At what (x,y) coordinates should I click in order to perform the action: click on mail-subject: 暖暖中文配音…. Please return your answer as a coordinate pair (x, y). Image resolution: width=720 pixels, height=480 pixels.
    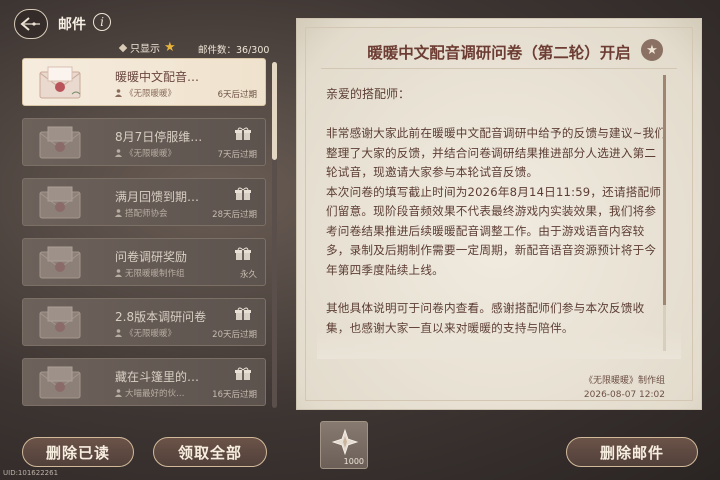
    Looking at the image, I should click on (157, 77).